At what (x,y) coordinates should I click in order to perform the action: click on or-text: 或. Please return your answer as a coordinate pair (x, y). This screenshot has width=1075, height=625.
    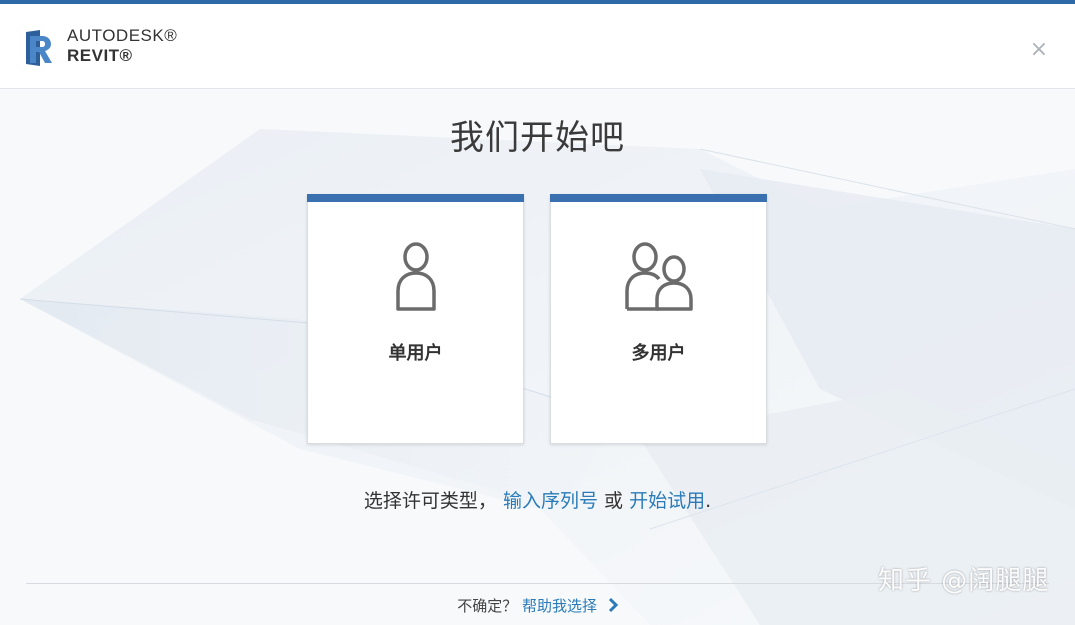
    Looking at the image, I should click on (614, 501).